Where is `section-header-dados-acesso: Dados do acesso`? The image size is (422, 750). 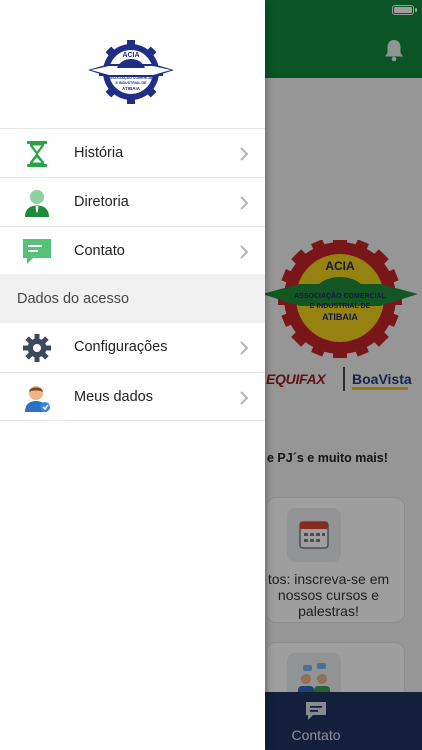
section-header-dados-acesso: Dados do acesso is located at coordinates (132, 298).